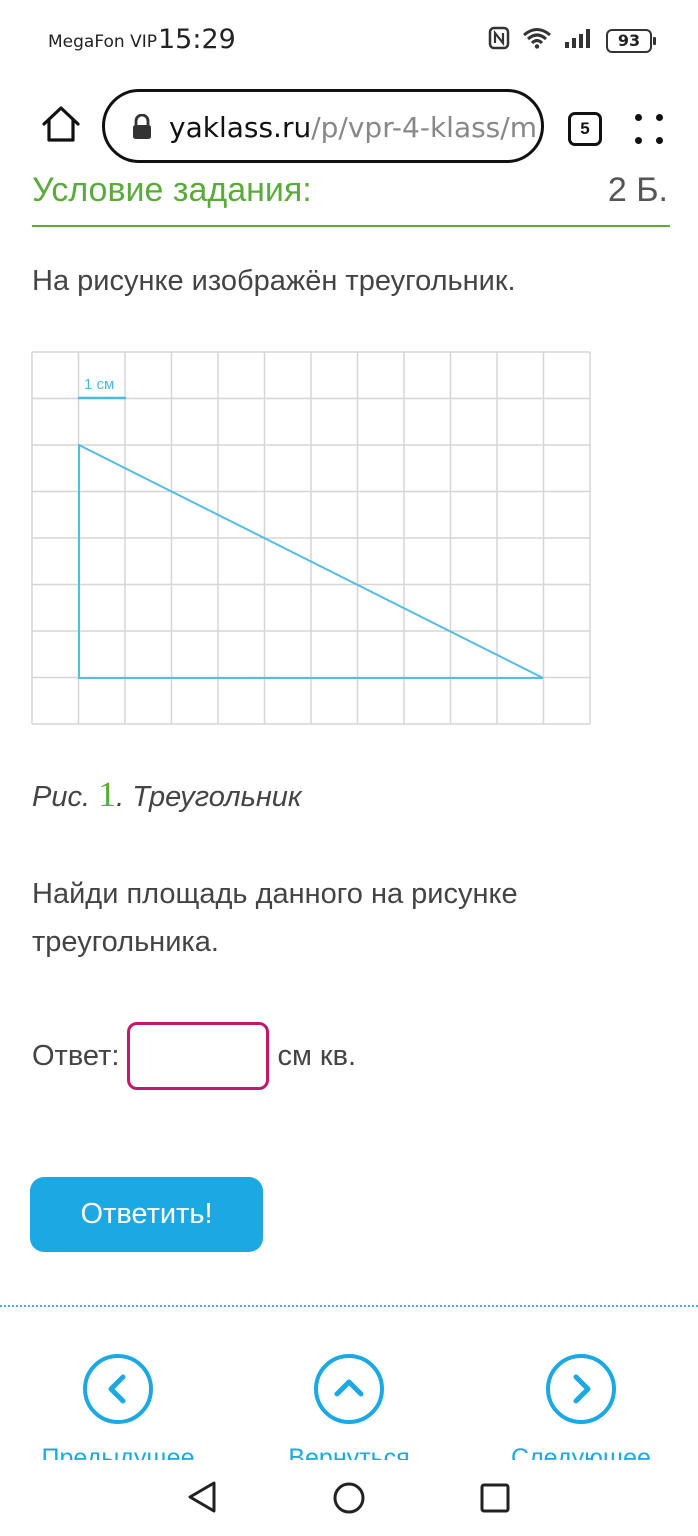  I want to click on browser-toolbar: yaklass.ru/p/vpr-4-klass/m 5, so click(349, 127).